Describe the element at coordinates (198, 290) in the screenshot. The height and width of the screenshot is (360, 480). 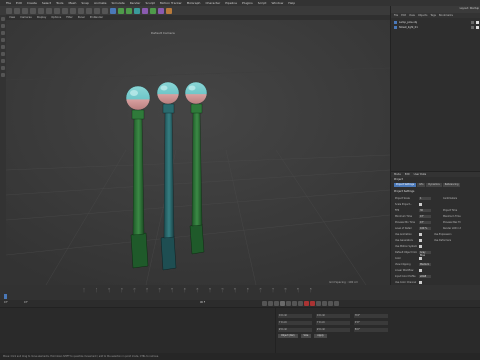
I see `timeline-ruler: 0 5 10 15 20 25 30 35 40 45 50 55 60 65 70 75 80 85 90` at that location.